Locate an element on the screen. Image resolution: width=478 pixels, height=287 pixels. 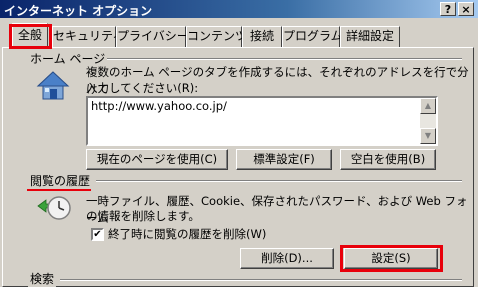
home-page-url-value: http://www.yahoo.co.jp/ is located at coordinates (159, 106).